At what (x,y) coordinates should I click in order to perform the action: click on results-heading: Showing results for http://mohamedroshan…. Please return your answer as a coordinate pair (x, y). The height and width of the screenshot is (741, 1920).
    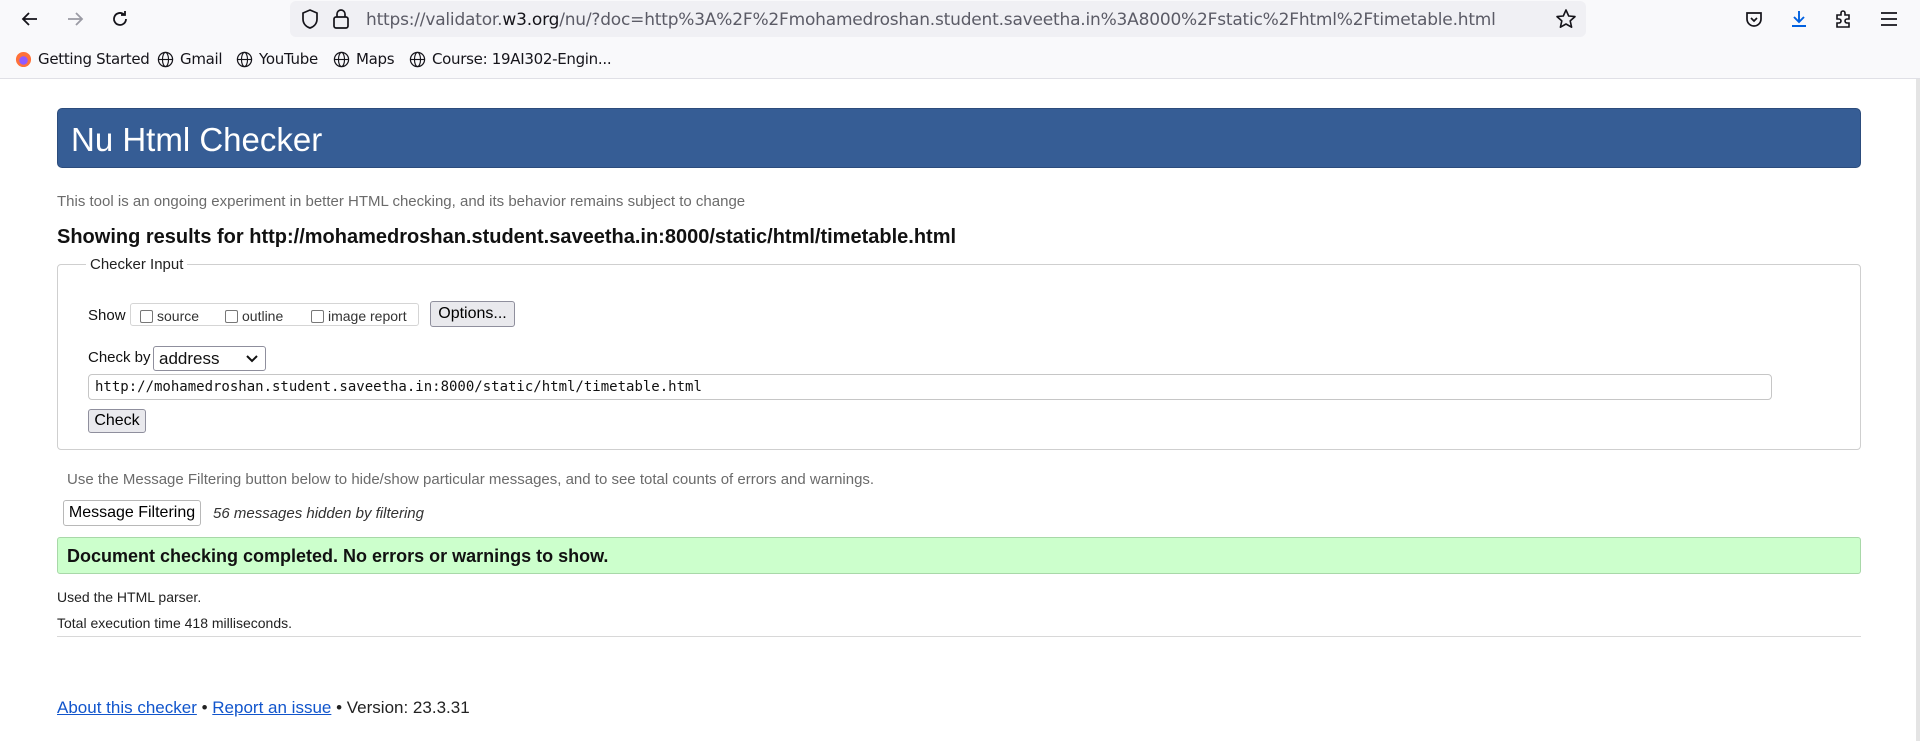
    Looking at the image, I should click on (507, 237).